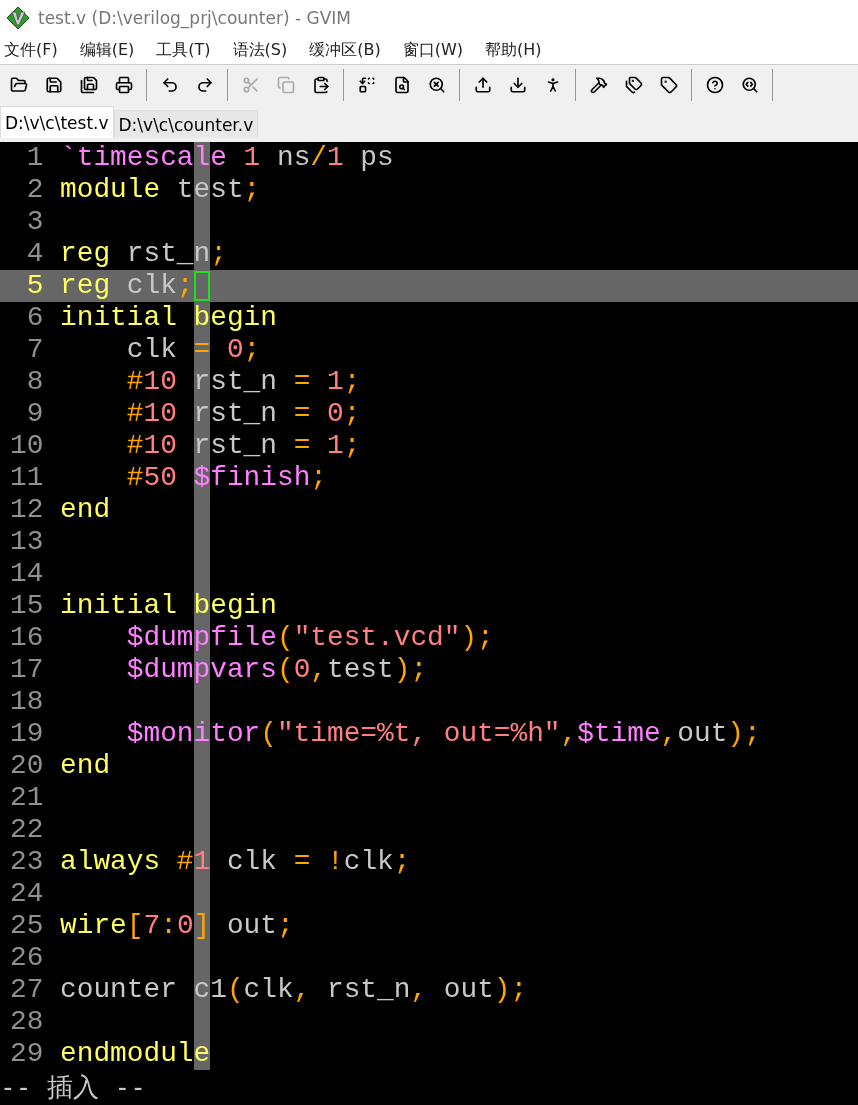  What do you see at coordinates (443, 734) in the screenshot?
I see `code-line: $monitor("time=%t, out=%h",$time,out);` at bounding box center [443, 734].